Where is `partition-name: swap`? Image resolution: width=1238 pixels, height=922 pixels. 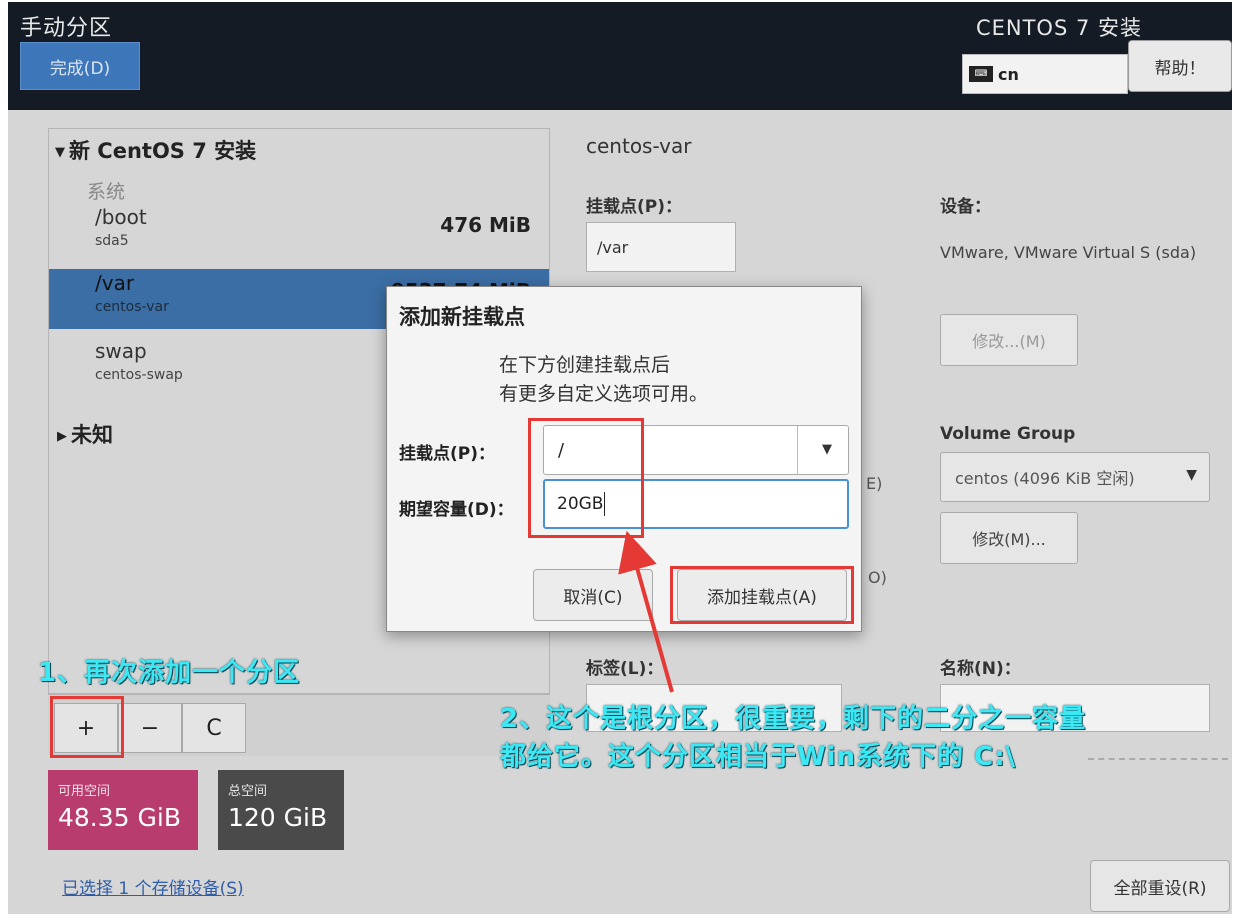 partition-name: swap is located at coordinates (121, 351).